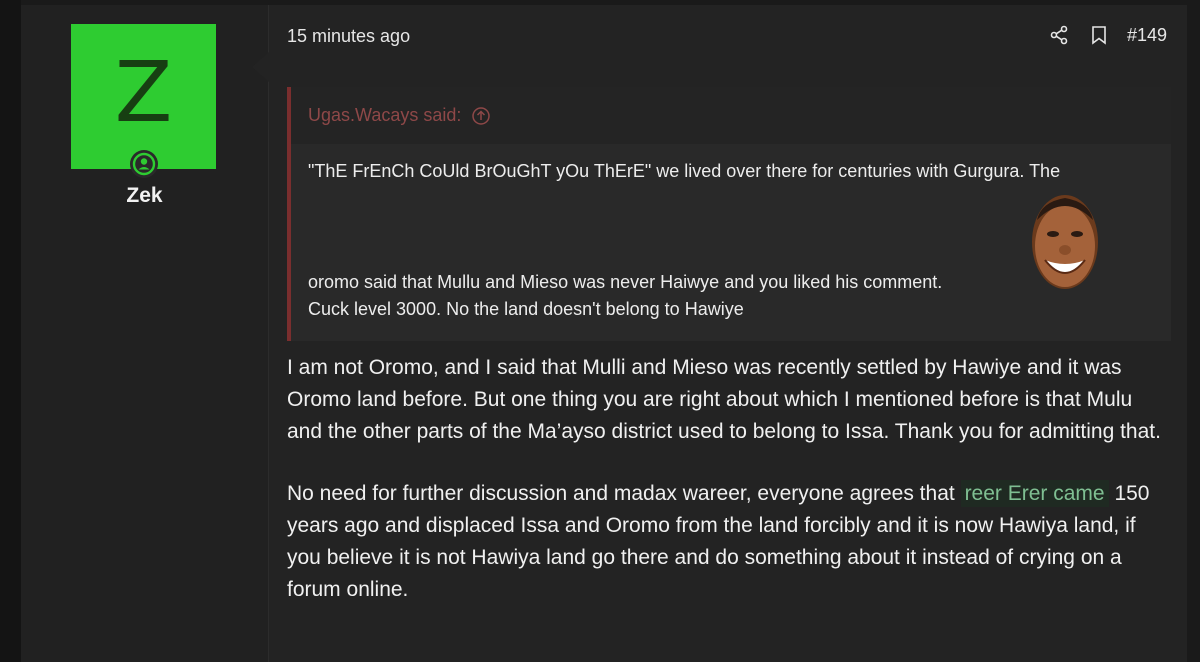  Describe the element at coordinates (260, 67) in the screenshot. I see `post-arrow` at that location.